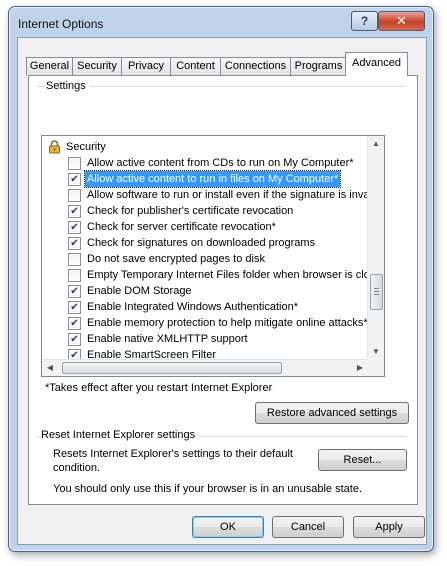  Describe the element at coordinates (318, 66) in the screenshot. I see `tab-programs: Programs` at that location.